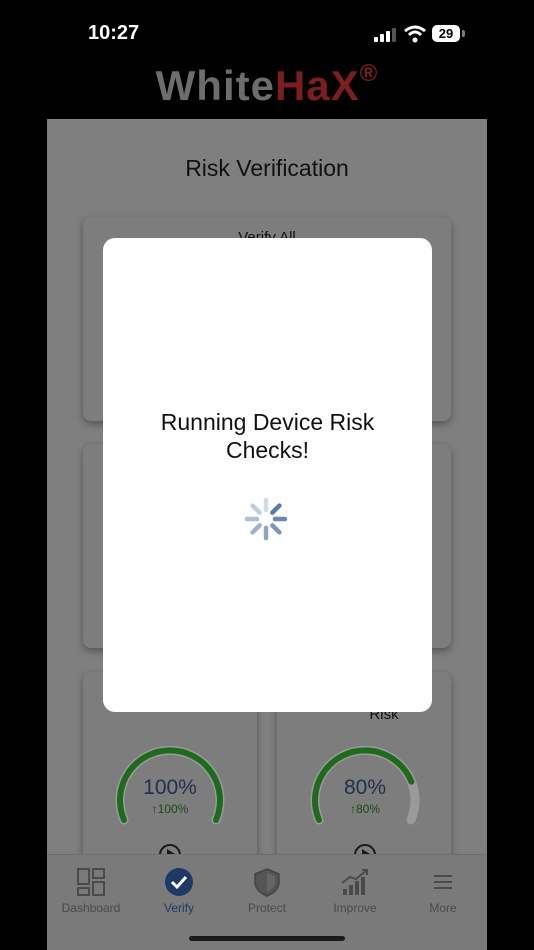 The width and height of the screenshot is (534, 950). I want to click on shield-icon, so click(267, 882).